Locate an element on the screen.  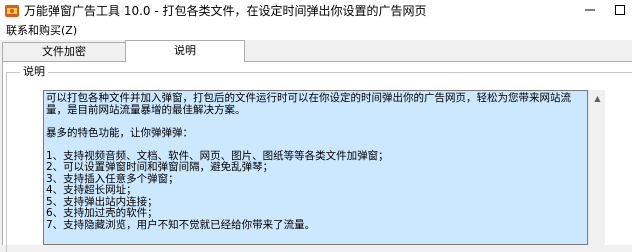
maximize-button is located at coordinates (620, 11).